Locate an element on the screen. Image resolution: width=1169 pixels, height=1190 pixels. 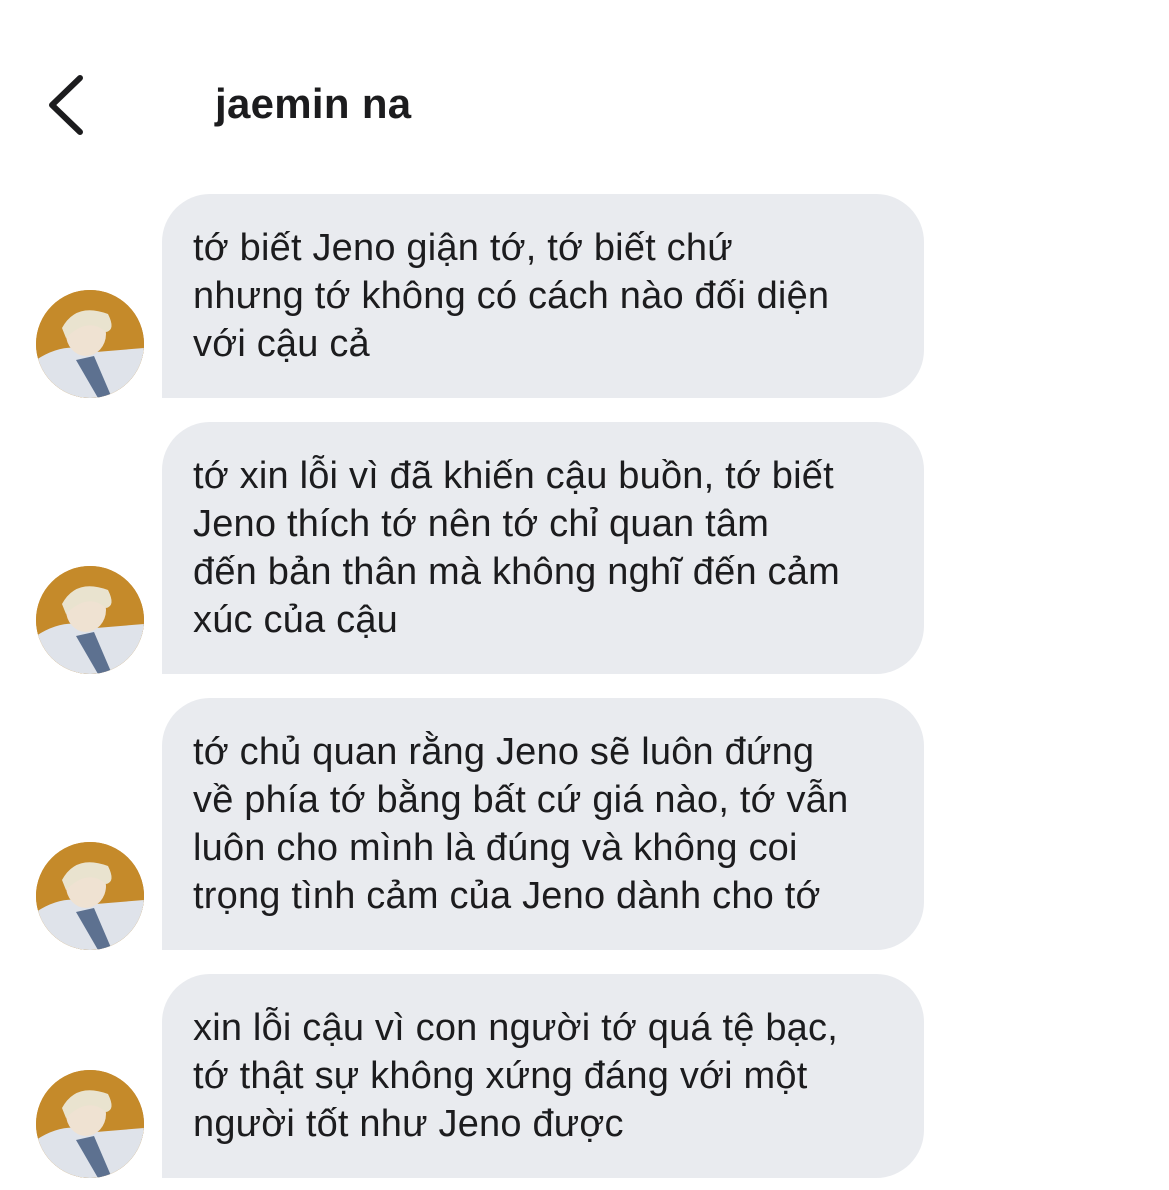
contact-name: jaemin na is located at coordinates (313, 104).